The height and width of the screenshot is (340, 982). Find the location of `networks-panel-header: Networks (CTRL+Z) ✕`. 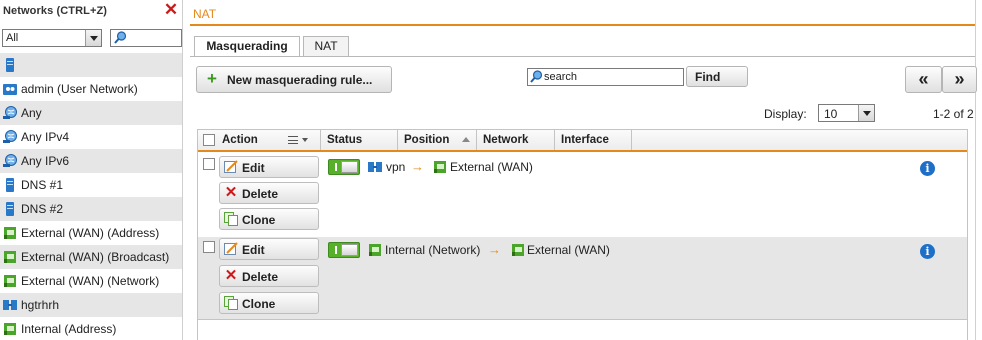

networks-panel-header: Networks (CTRL+Z) ✕ is located at coordinates (91, 12).